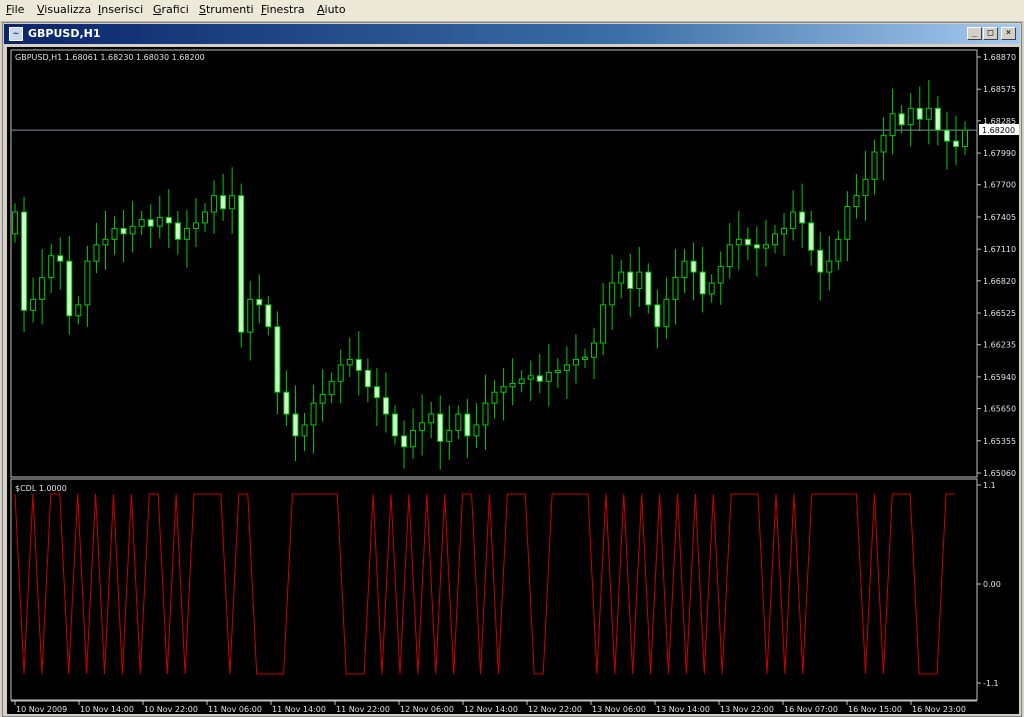 The height and width of the screenshot is (717, 1024). I want to click on time-axis-label: 11 Nov 14:00, so click(299, 709).